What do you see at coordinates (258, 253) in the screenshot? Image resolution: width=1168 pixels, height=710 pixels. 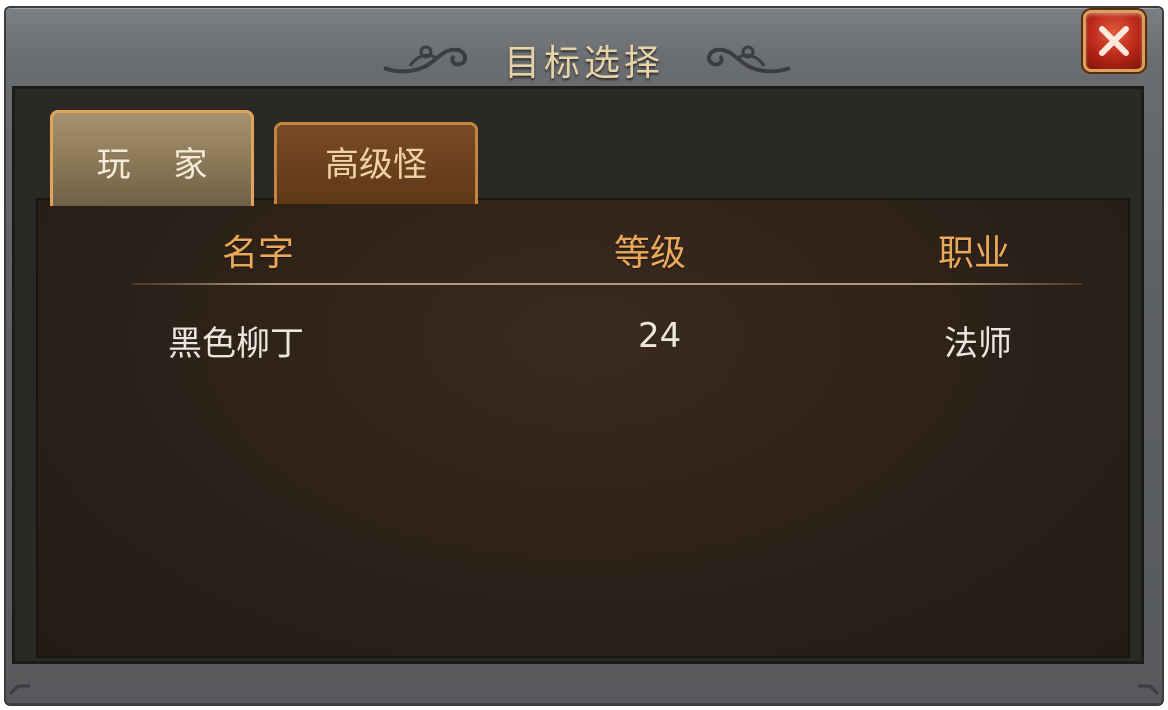 I see `column-header-name: 名字` at bounding box center [258, 253].